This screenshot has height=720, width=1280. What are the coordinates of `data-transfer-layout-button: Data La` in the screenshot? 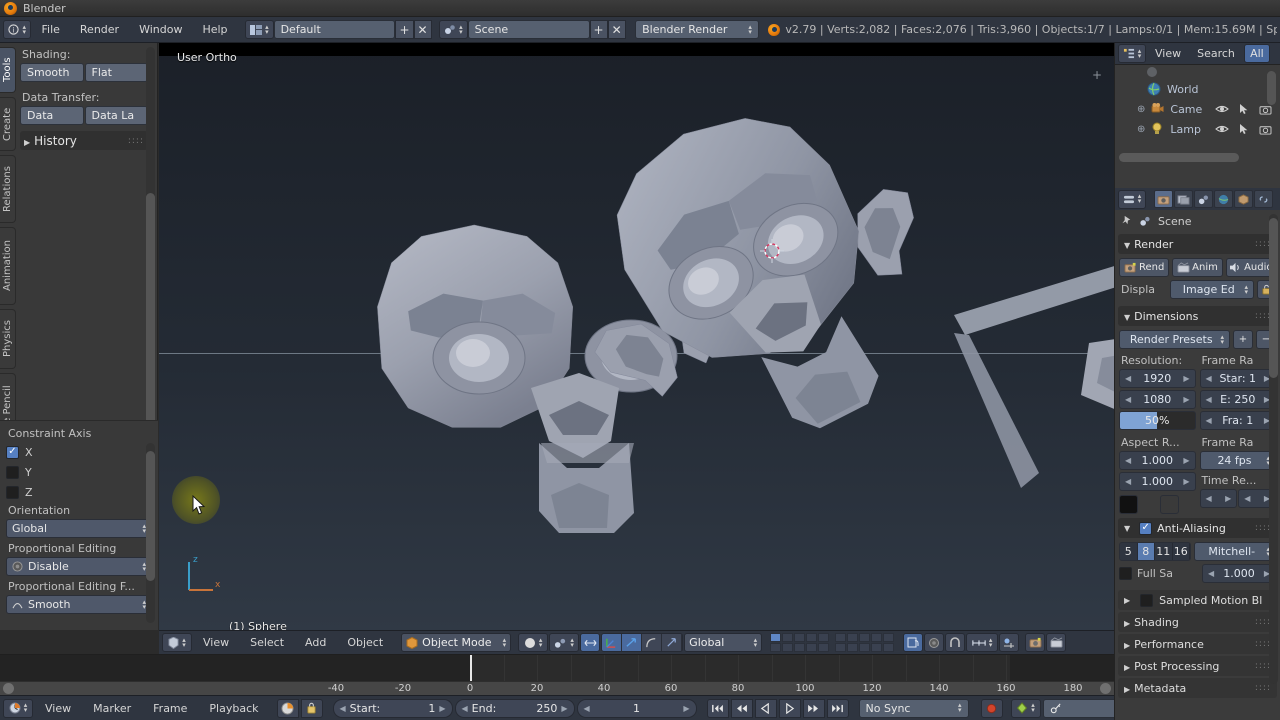 It's located at (116, 115).